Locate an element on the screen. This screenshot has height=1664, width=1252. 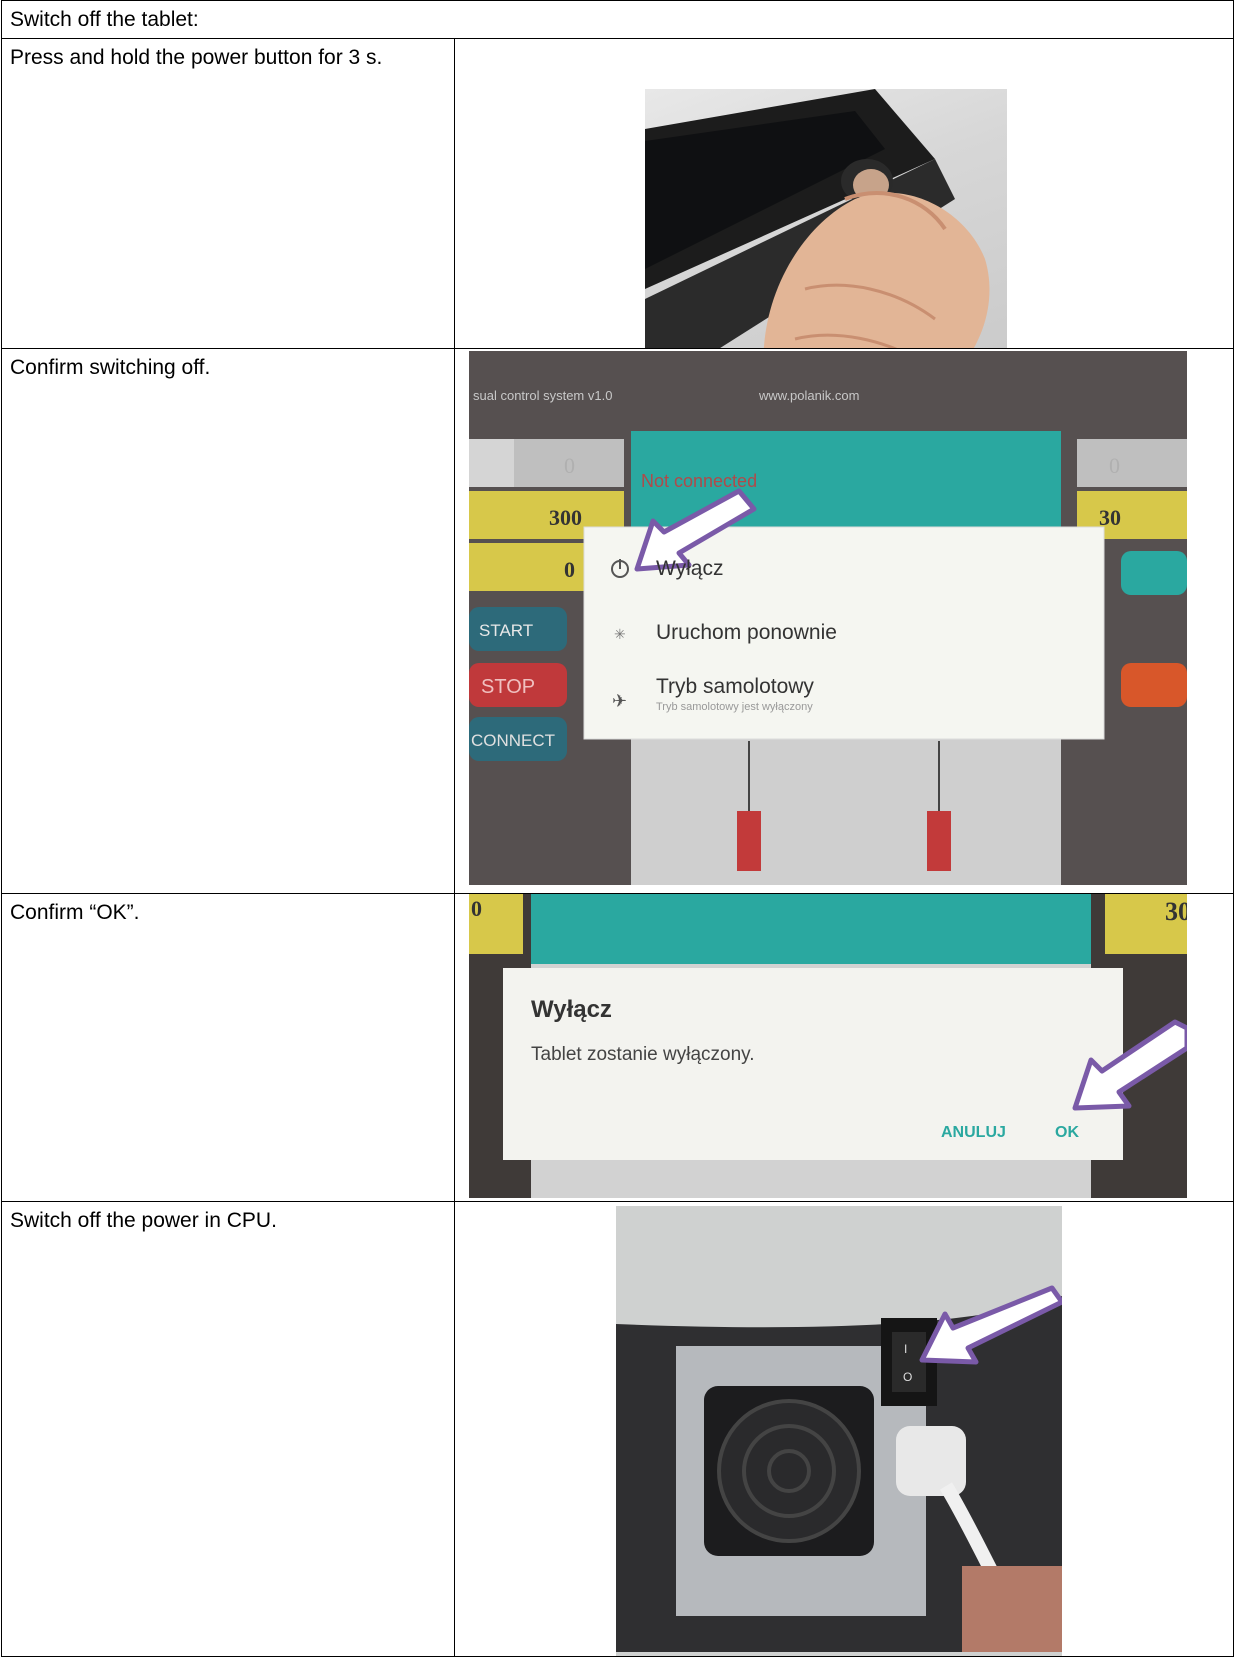
table-title: Switch off the tablet: is located at coordinates (104, 19).